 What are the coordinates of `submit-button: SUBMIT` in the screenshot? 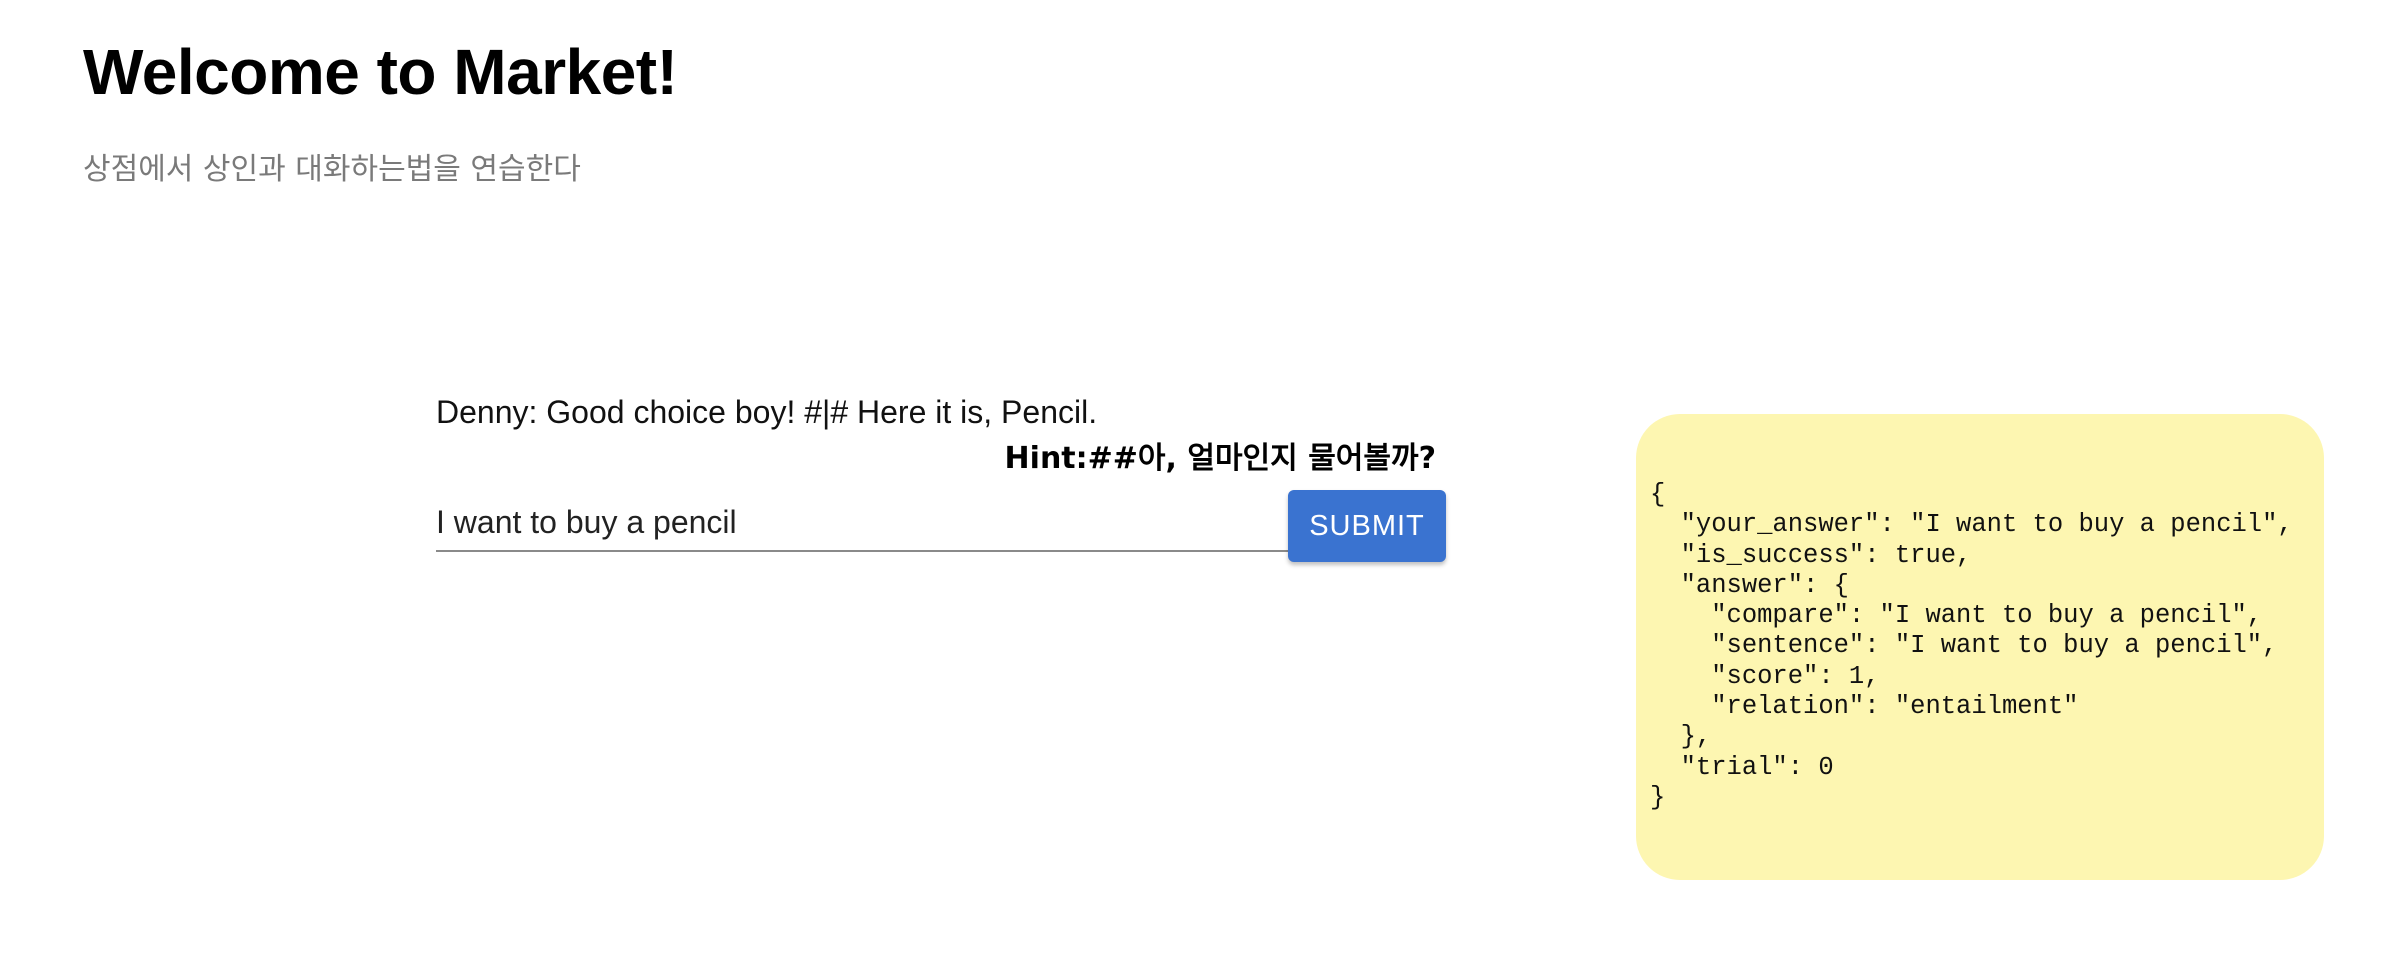 It's located at (1367, 526).